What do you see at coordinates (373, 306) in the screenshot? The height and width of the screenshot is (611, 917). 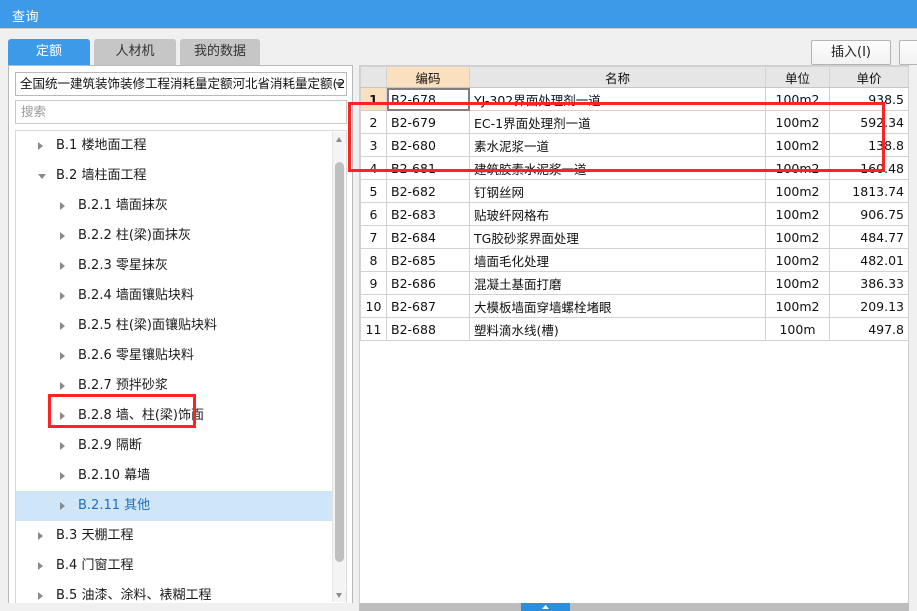 I see `row-index-cell: 10` at bounding box center [373, 306].